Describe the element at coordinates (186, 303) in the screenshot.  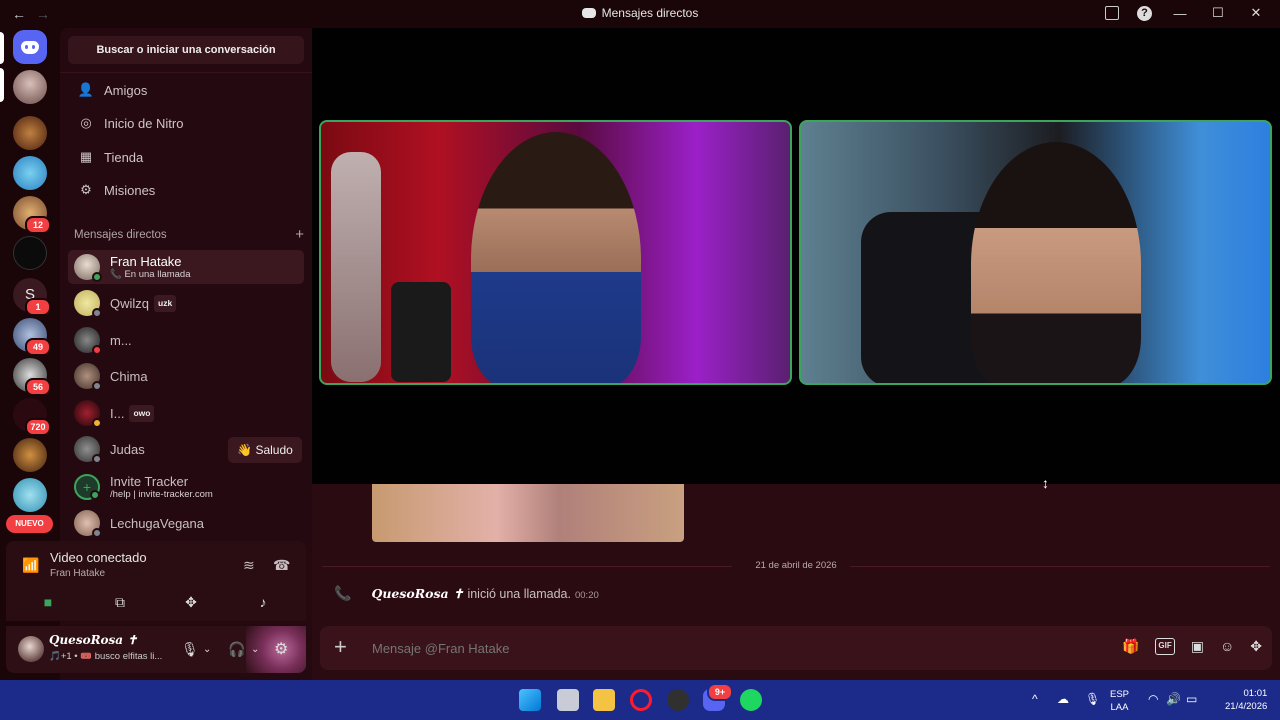
I see `dm-item-qwilzq: Qwilzq uzk` at that location.